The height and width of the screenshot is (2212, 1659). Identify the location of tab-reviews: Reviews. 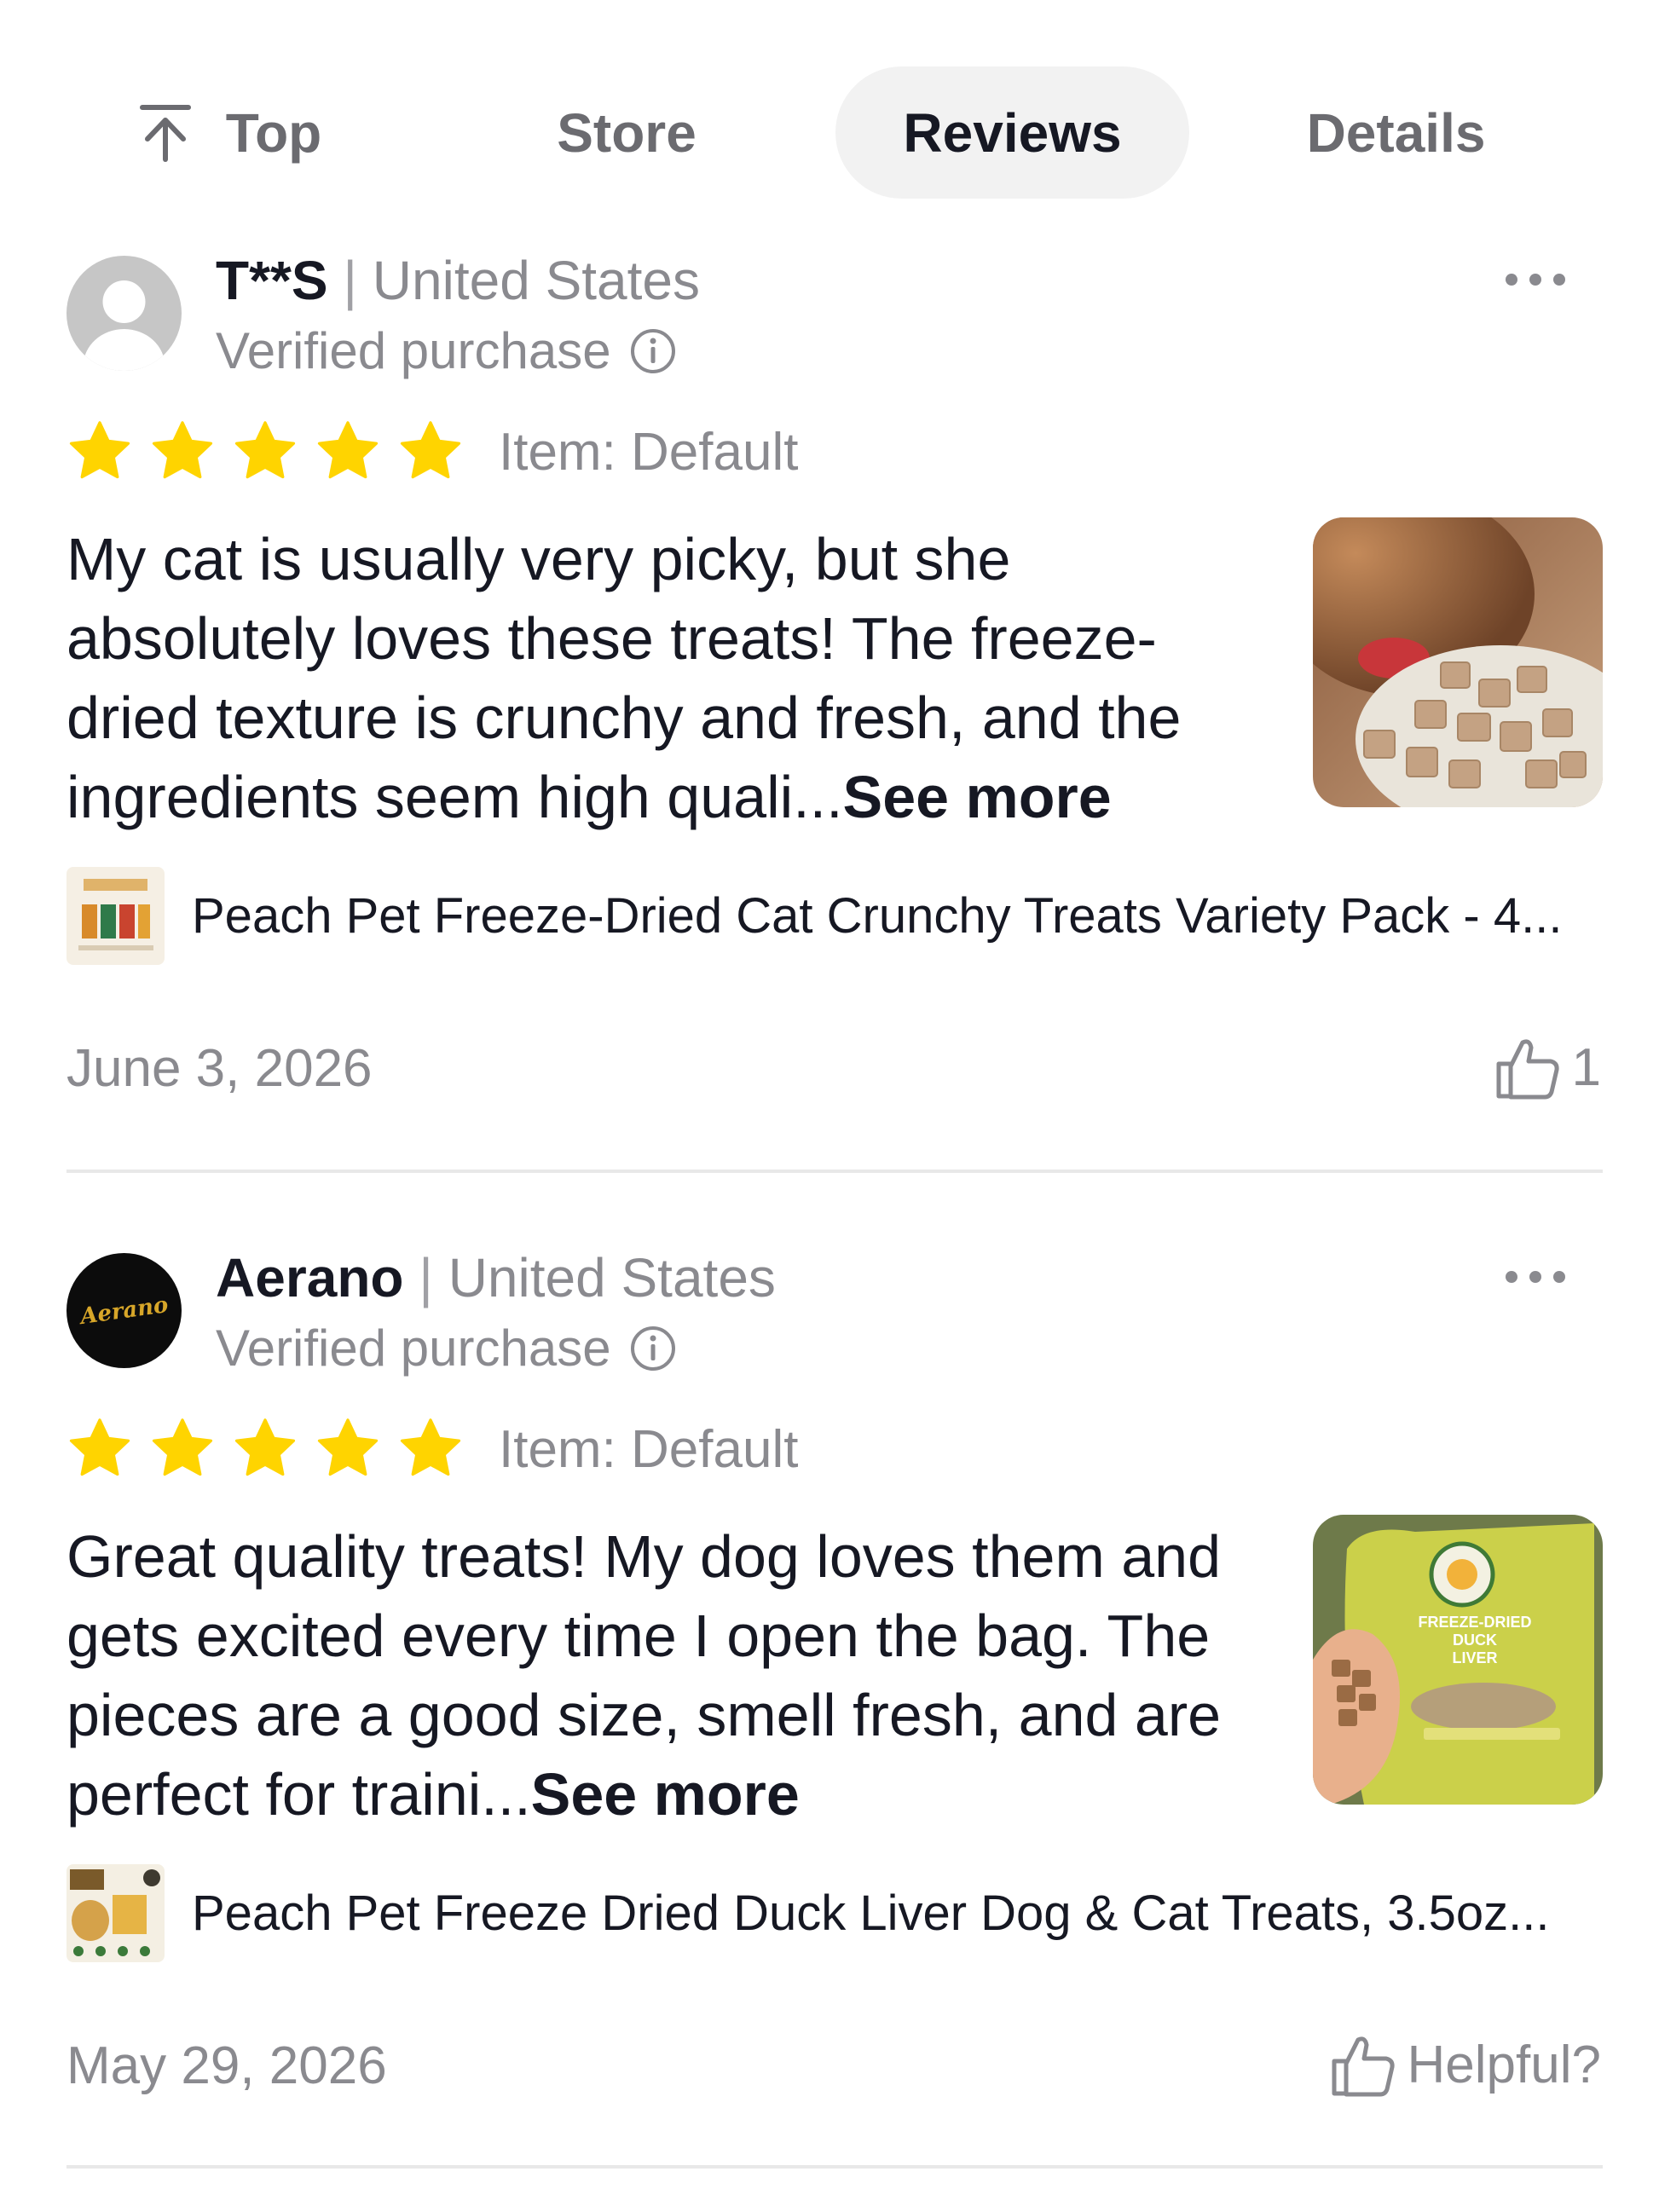
(1012, 132).